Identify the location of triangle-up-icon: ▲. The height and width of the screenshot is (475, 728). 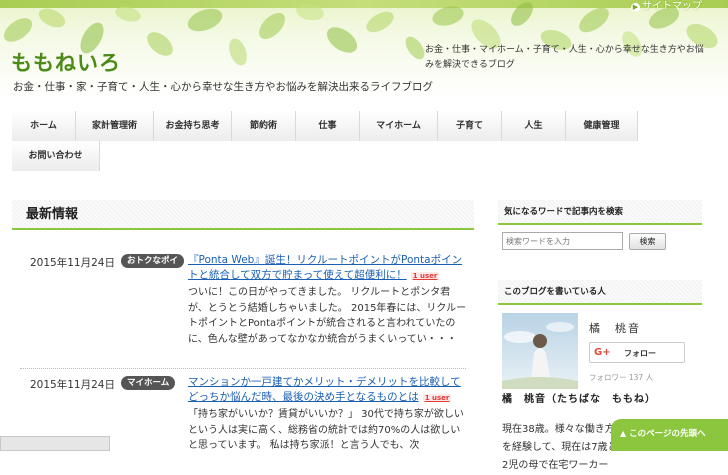
(623, 433).